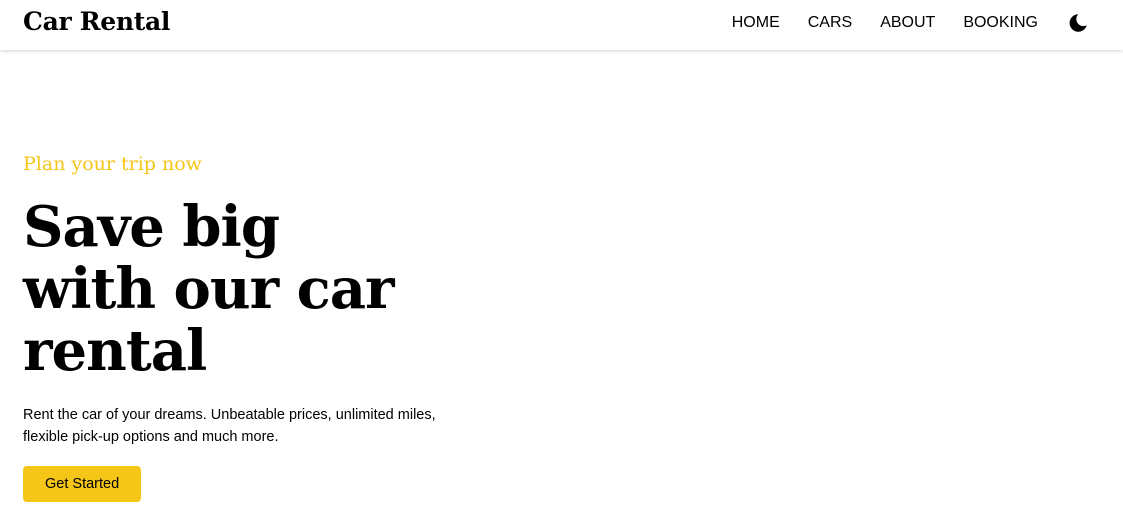  What do you see at coordinates (830, 22) in the screenshot?
I see `nav-link-cars: CARS` at bounding box center [830, 22].